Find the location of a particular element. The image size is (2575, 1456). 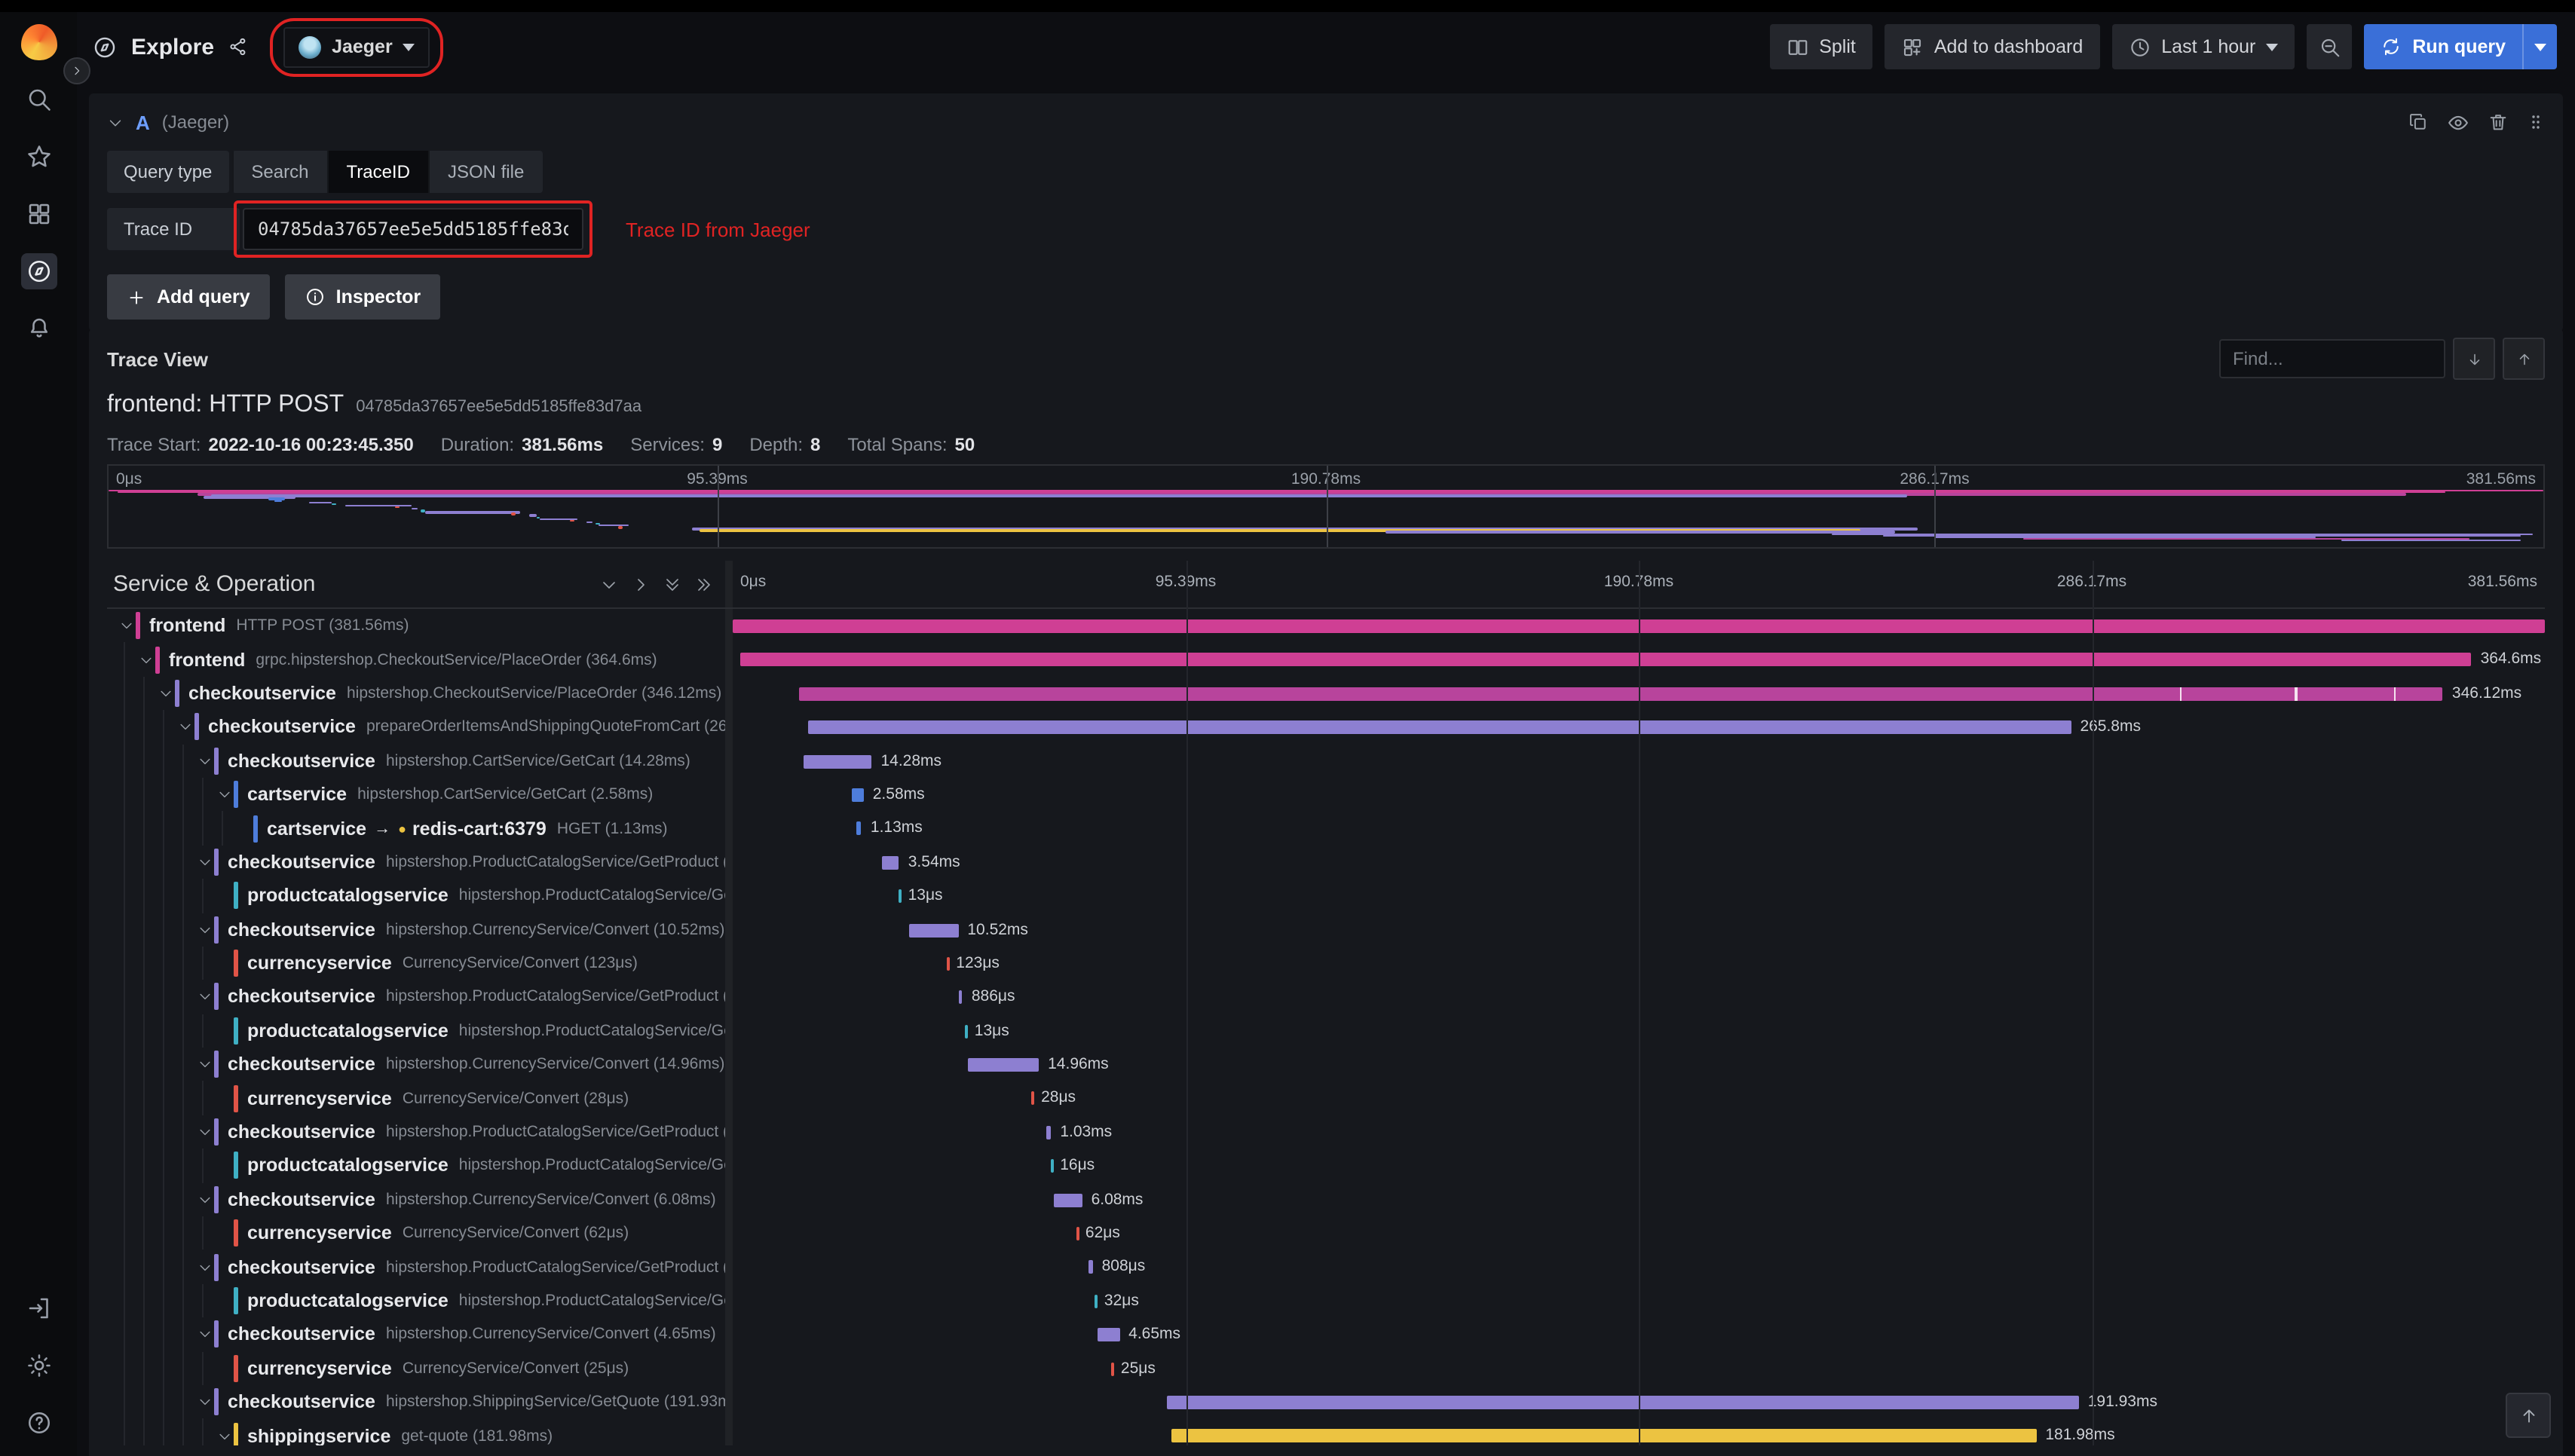

collapse-chevron-icon is located at coordinates (115, 122).